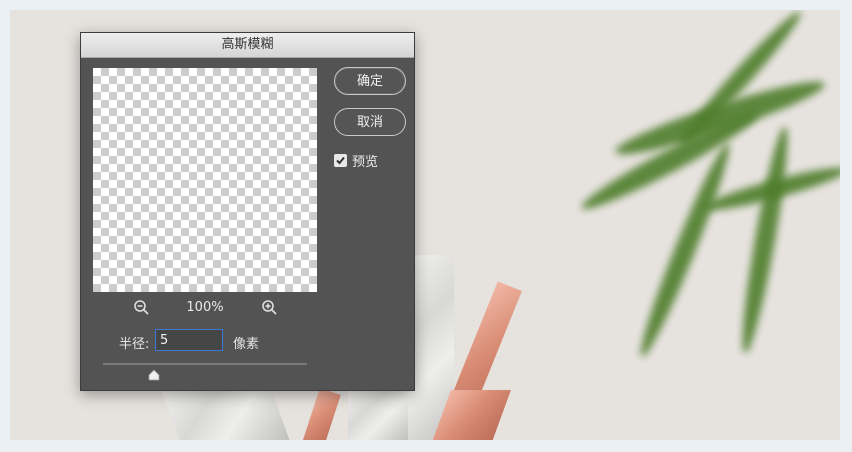 The height and width of the screenshot is (452, 852). I want to click on zoom-controls: 100%, so click(205, 308).